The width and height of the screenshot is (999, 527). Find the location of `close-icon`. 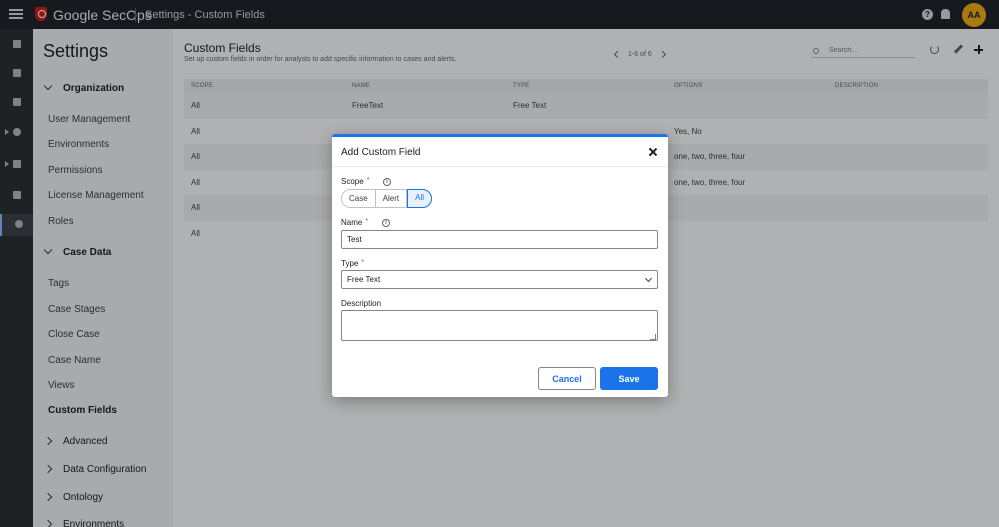

close-icon is located at coordinates (653, 152).